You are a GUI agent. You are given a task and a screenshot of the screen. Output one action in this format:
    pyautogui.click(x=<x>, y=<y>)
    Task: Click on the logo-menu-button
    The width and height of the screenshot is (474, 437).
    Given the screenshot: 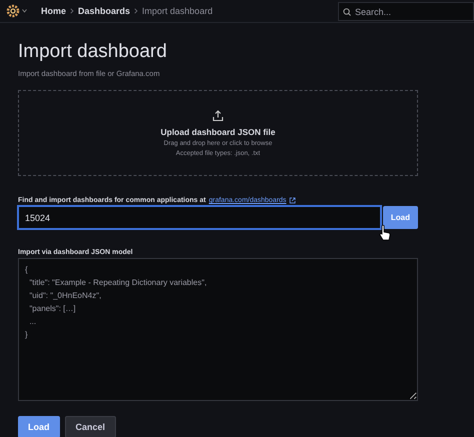 What is the action you would take?
    pyautogui.click(x=16, y=11)
    